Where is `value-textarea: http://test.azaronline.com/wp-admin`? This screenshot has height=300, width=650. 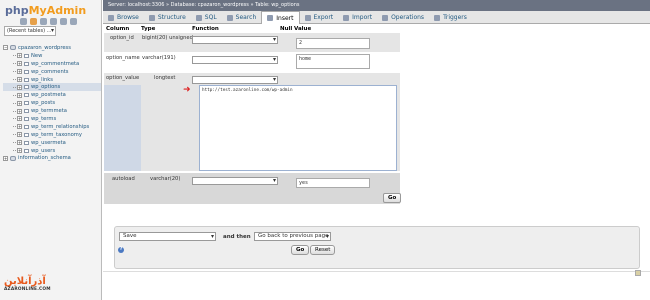 value-textarea: http://test.azaronline.com/wp-admin is located at coordinates (298, 128).